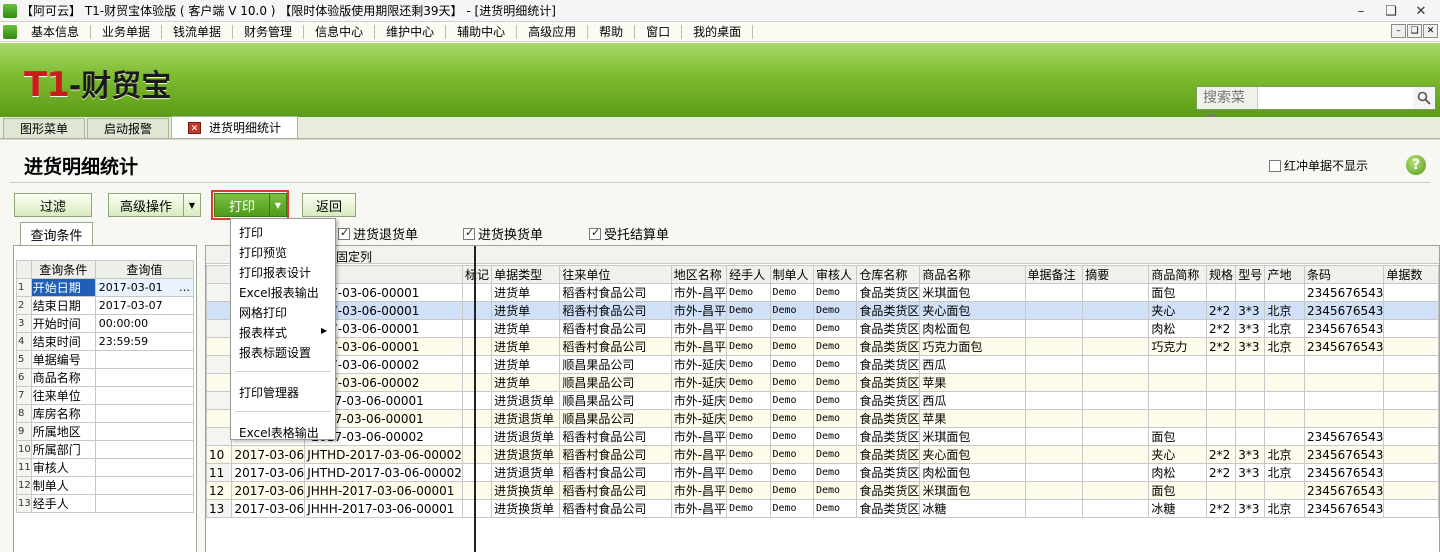 This screenshot has width=1440, height=552. What do you see at coordinates (503, 233) in the screenshot?
I see `filter-exchange: 进货换货单` at bounding box center [503, 233].